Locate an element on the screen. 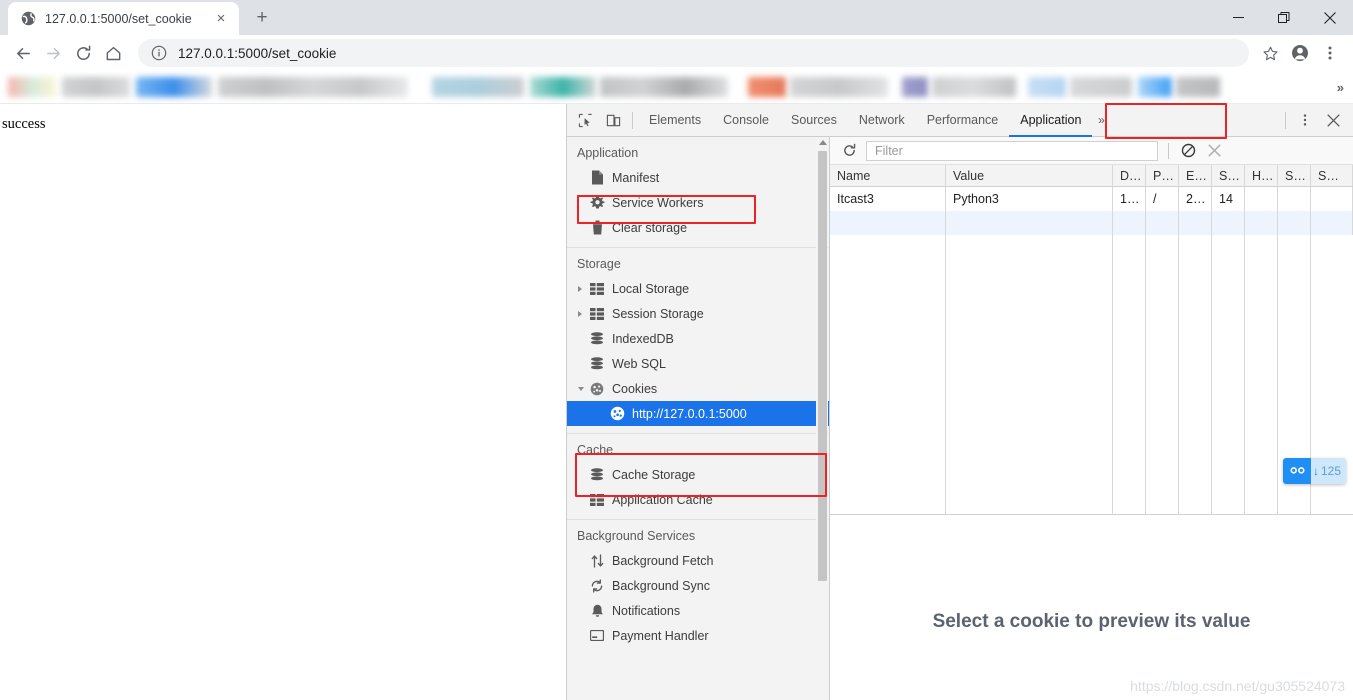  sidebar-item-local-storage: Local Storage is located at coordinates (698, 288).